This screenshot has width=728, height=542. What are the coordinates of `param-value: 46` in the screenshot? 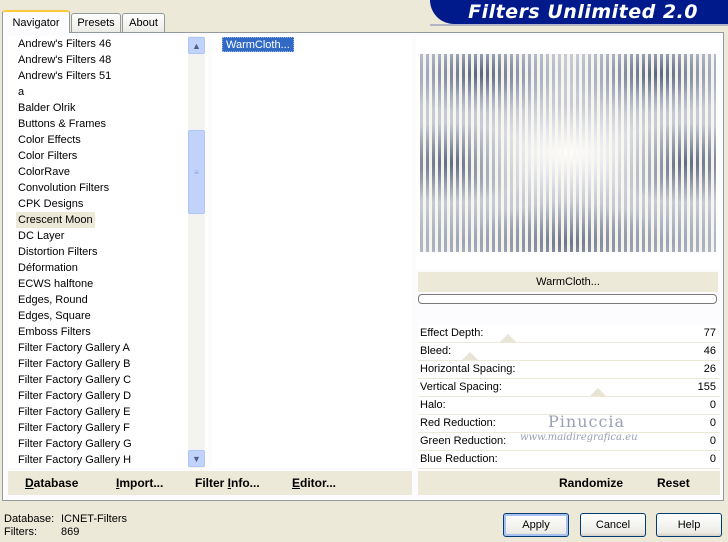 It's located at (709, 351).